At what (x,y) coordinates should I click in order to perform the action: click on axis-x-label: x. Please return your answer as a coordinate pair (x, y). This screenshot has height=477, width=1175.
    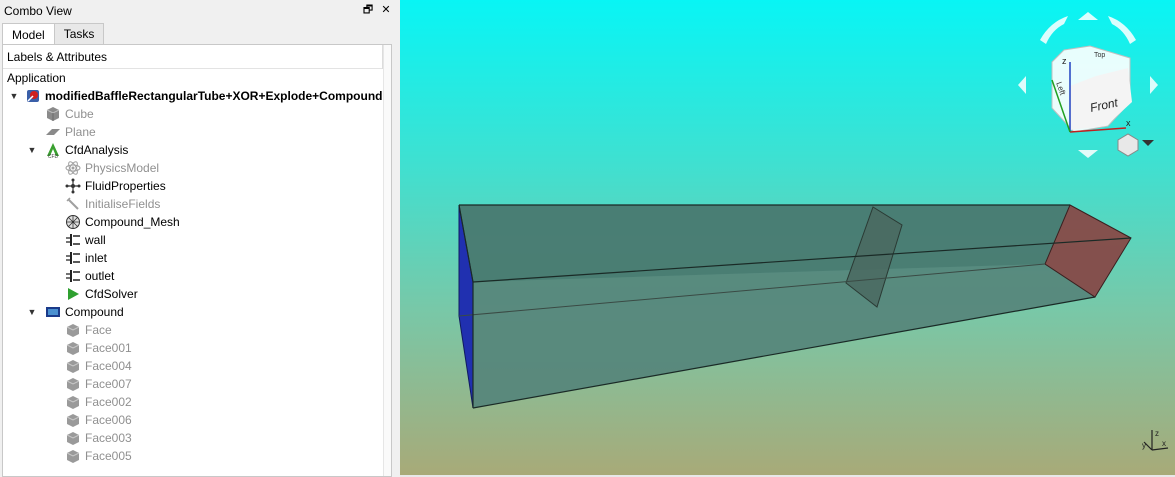
    Looking at the image, I should click on (1128, 123).